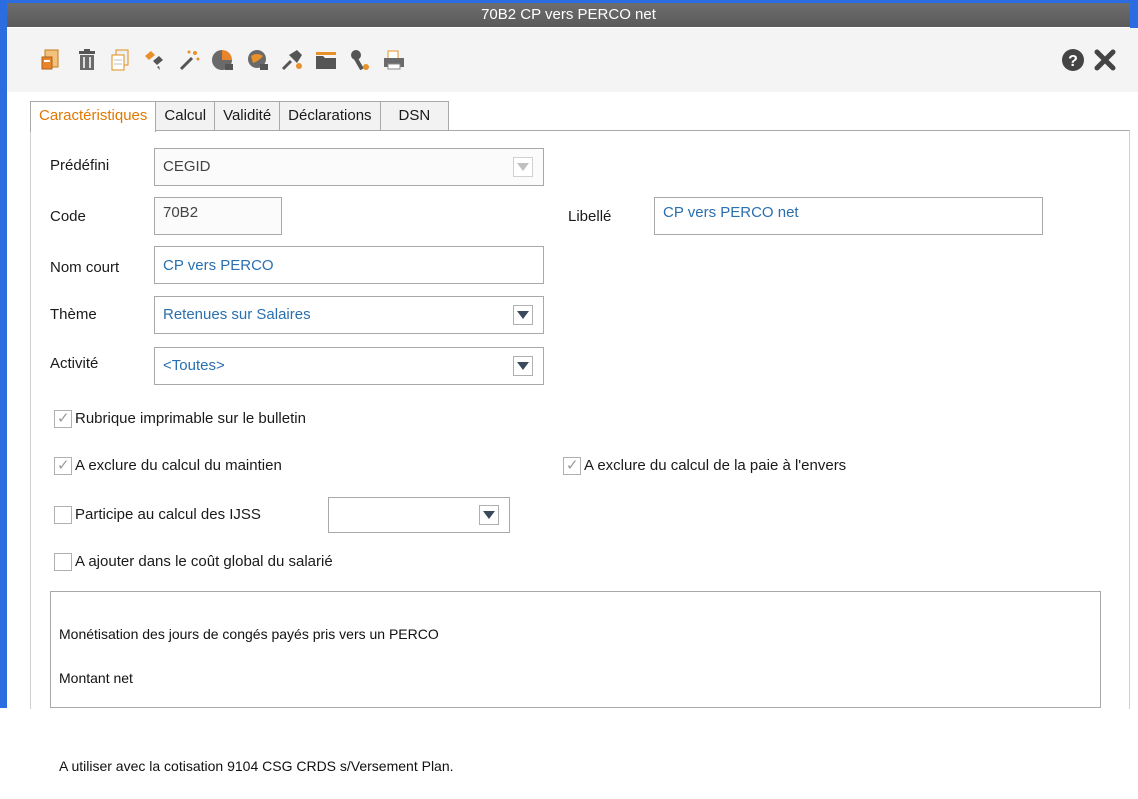 This screenshot has width=1138, height=799. Describe the element at coordinates (87, 60) in the screenshot. I see `trash-icon` at that location.